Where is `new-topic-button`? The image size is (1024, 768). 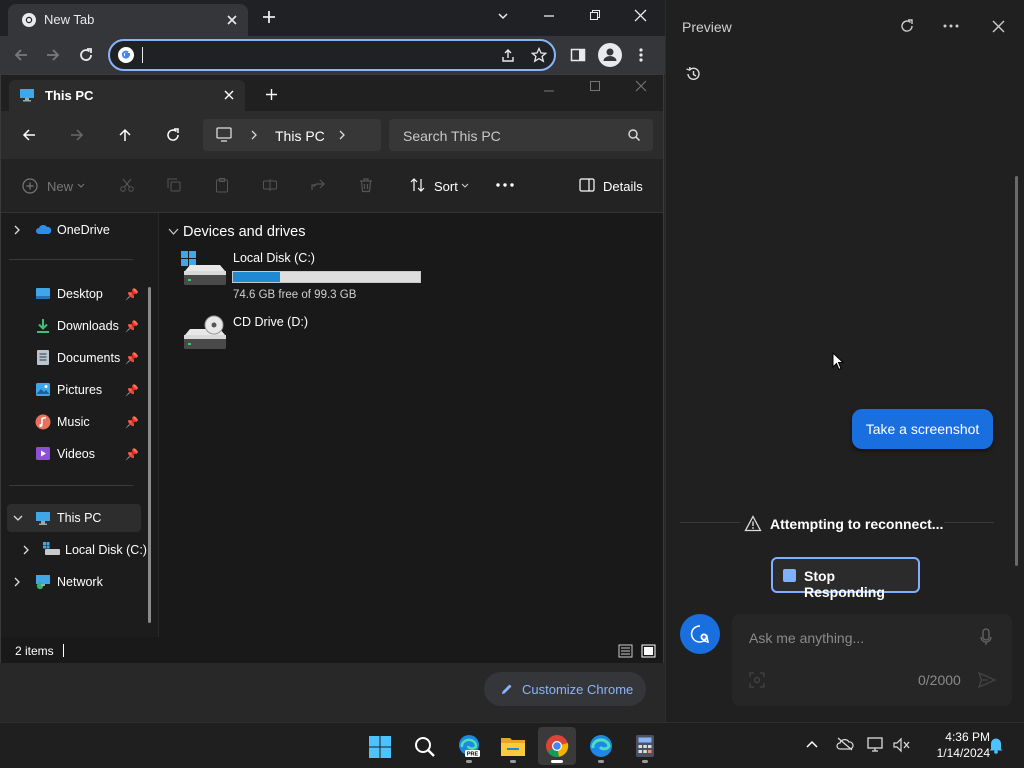
new-topic-button is located at coordinates (700, 634).